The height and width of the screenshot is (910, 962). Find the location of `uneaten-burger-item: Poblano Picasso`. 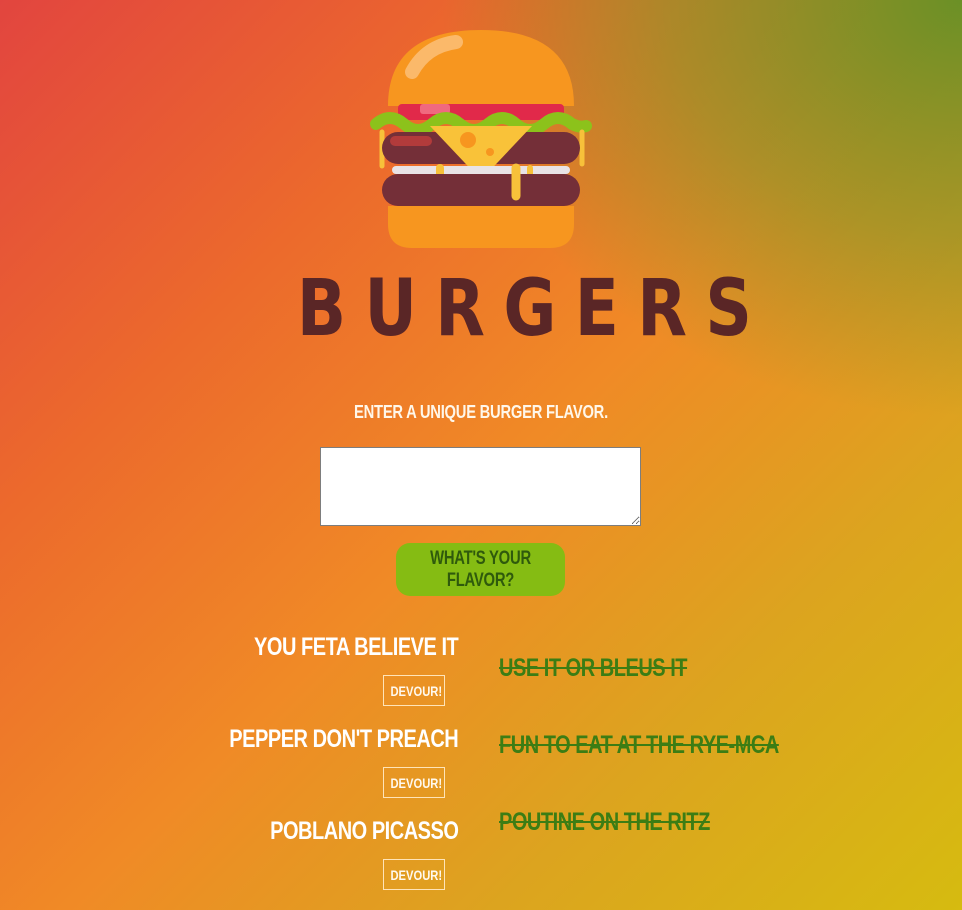

uneaten-burger-item: Poblano Picasso is located at coordinates (341, 831).